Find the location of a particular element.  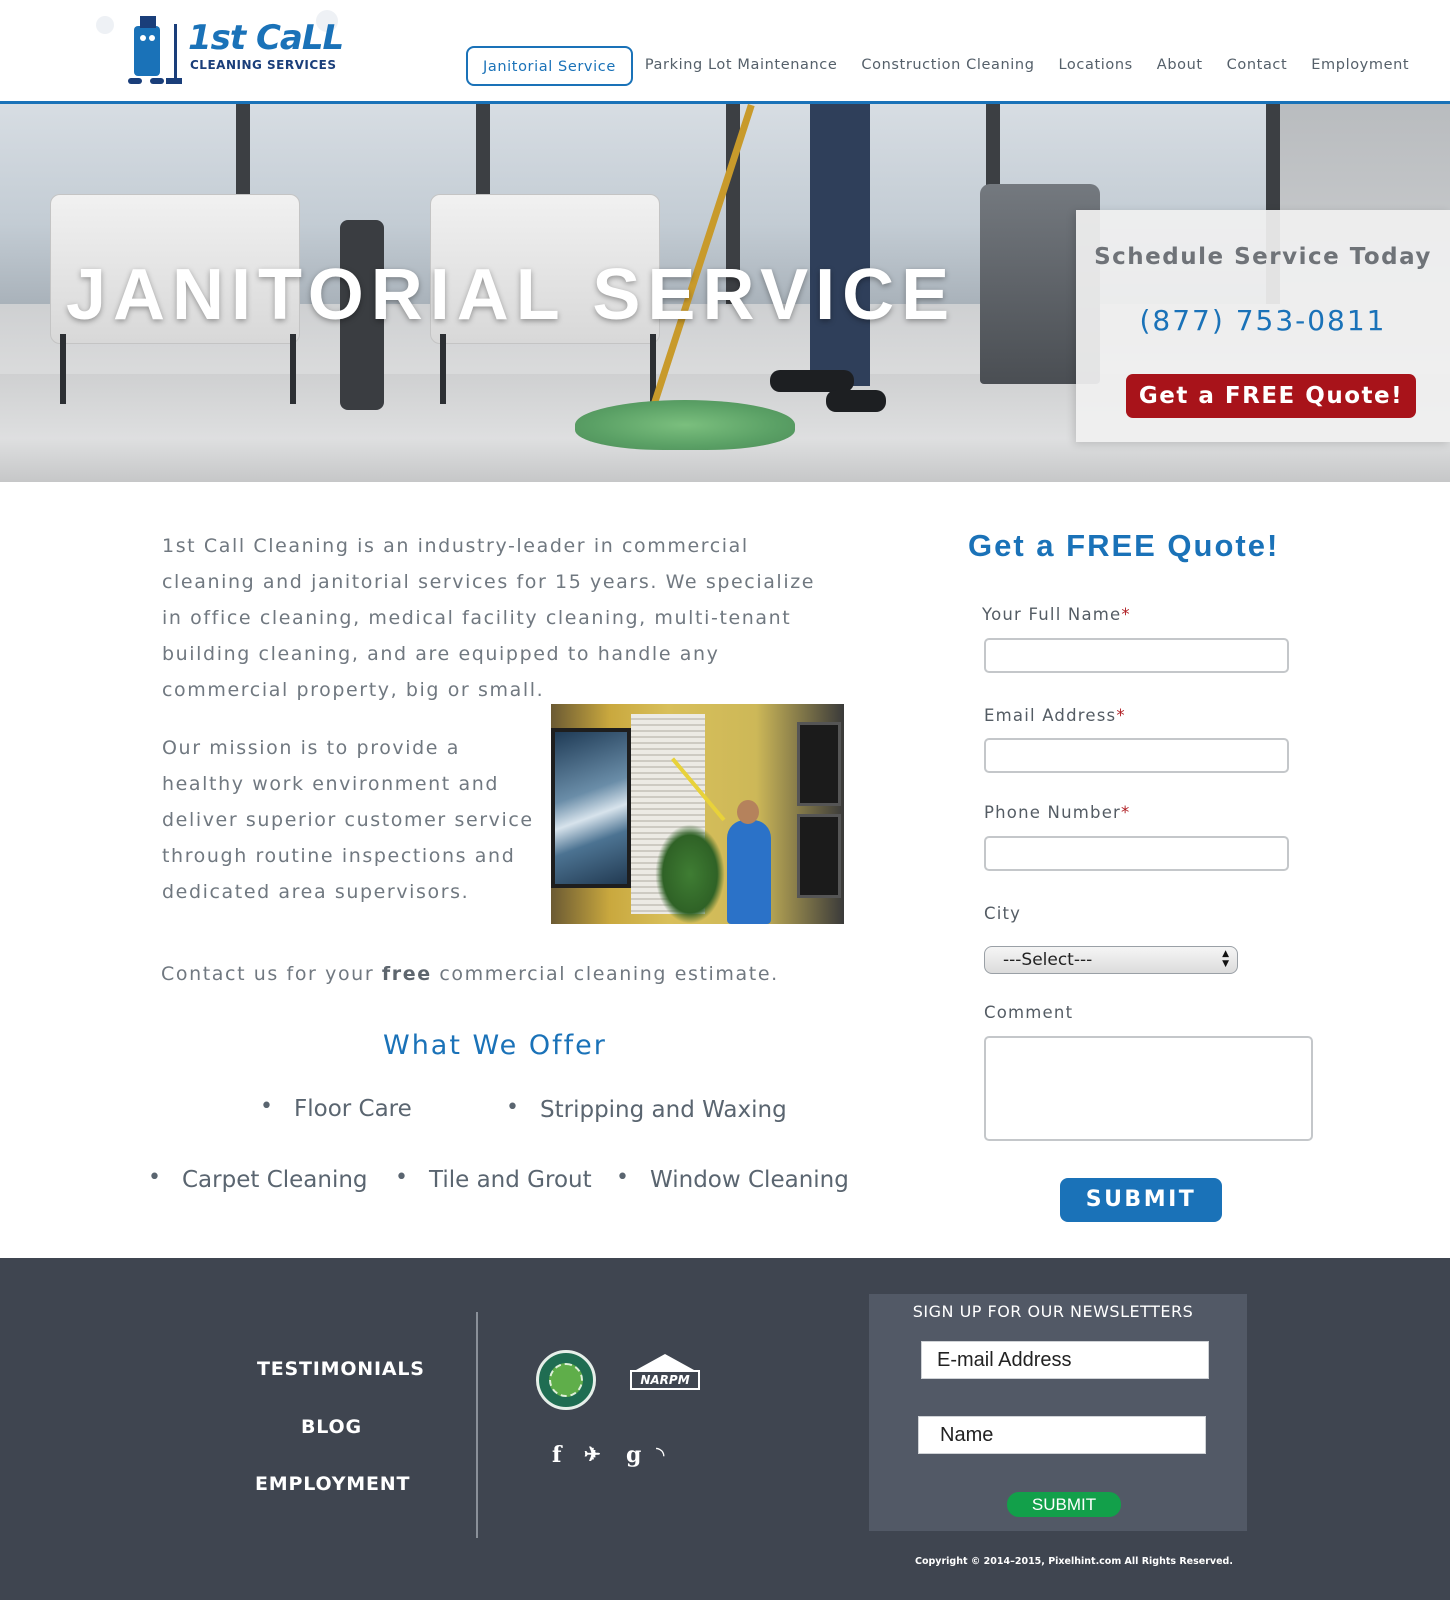

city-select-value: ---Select--- is located at coordinates (1048, 960).